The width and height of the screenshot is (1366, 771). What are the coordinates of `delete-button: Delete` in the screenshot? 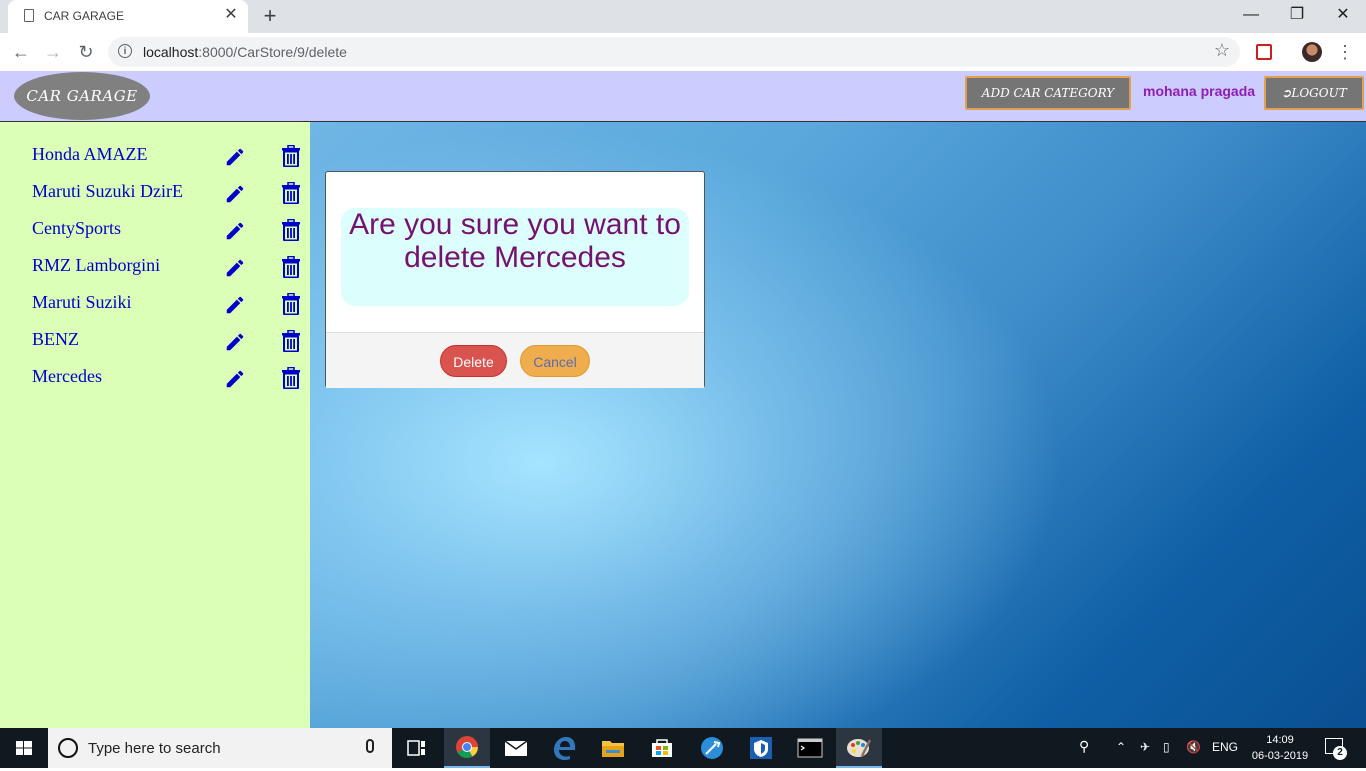 It's located at (473, 361).